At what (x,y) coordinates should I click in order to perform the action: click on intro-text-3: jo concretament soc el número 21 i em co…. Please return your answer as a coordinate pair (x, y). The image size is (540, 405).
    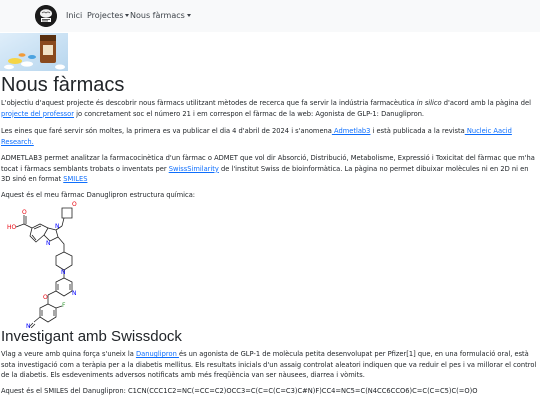
    Looking at the image, I should click on (249, 113).